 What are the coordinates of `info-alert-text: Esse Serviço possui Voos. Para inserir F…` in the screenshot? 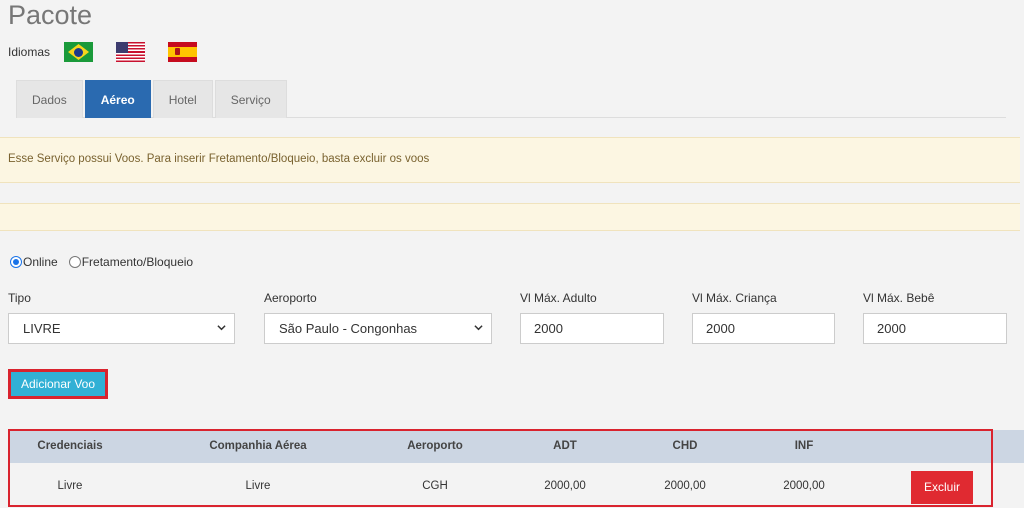 It's located at (219, 159).